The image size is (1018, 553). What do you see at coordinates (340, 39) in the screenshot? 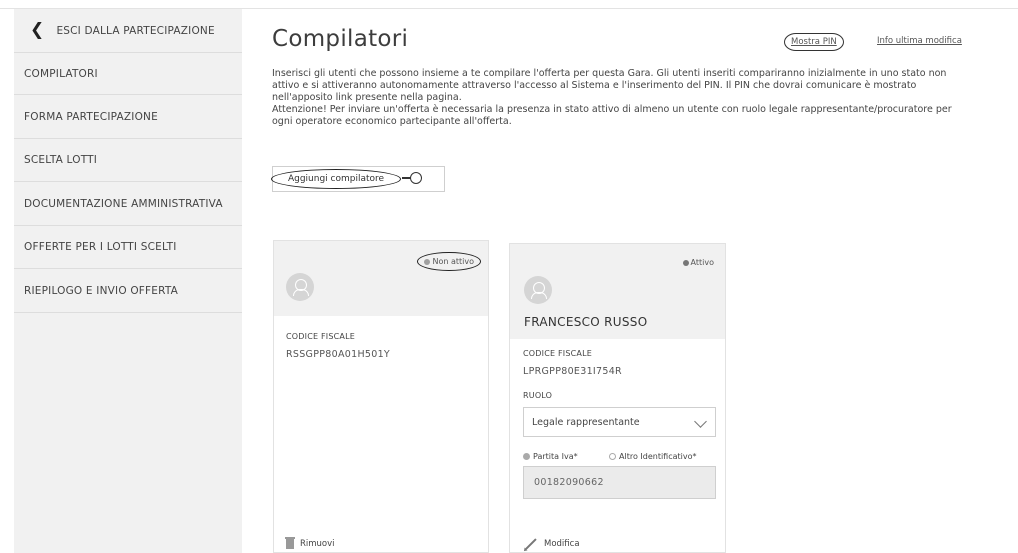
I see `page-title: Compilatori` at bounding box center [340, 39].